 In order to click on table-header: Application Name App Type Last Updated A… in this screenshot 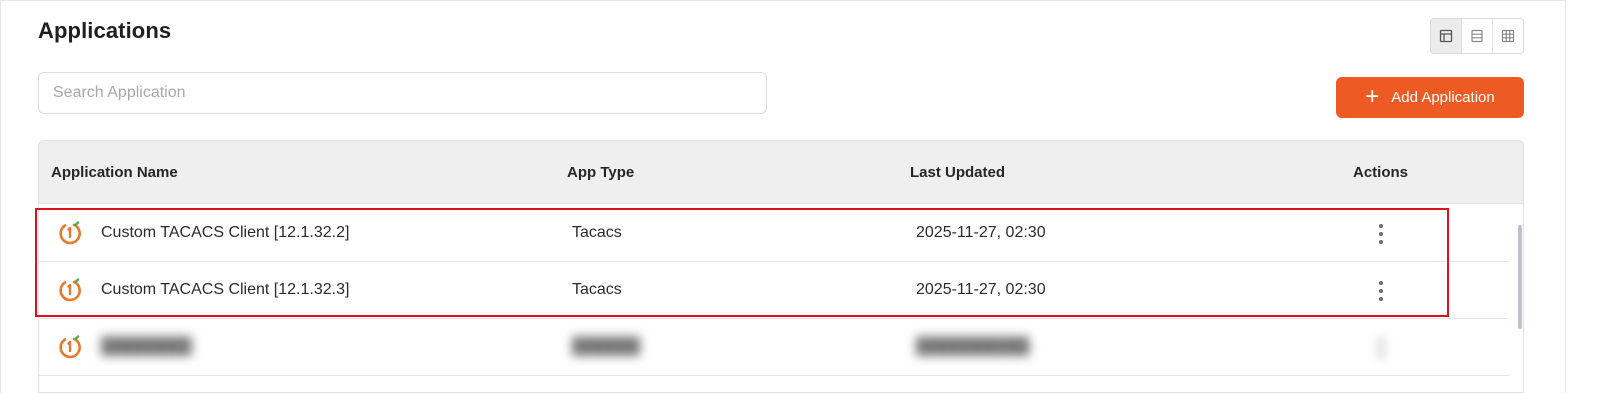, I will do `click(781, 172)`.